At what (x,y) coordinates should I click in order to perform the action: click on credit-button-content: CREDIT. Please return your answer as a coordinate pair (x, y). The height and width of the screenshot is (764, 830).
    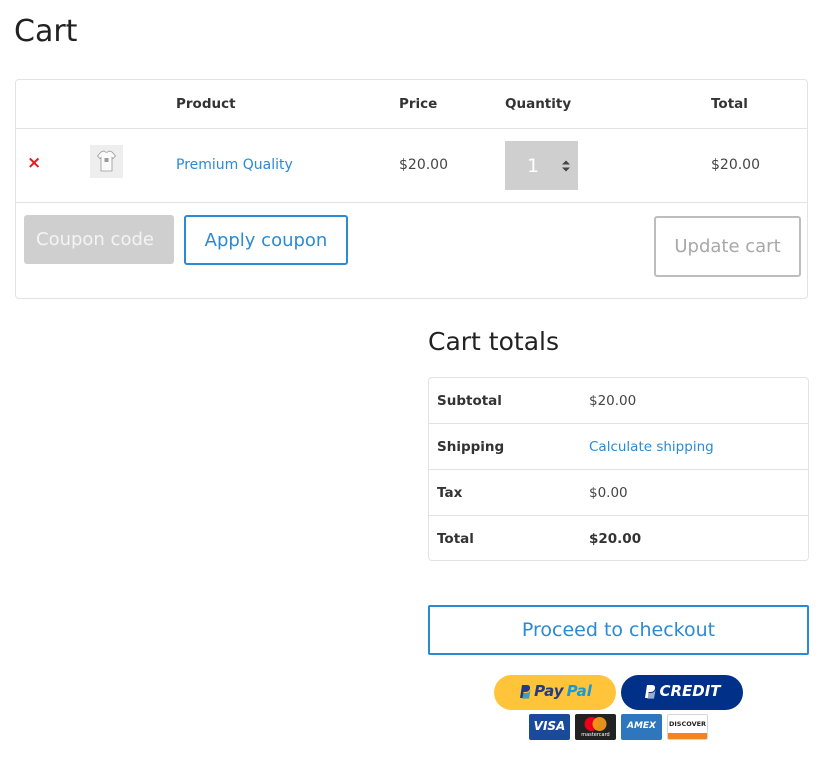
    Looking at the image, I should click on (682, 691).